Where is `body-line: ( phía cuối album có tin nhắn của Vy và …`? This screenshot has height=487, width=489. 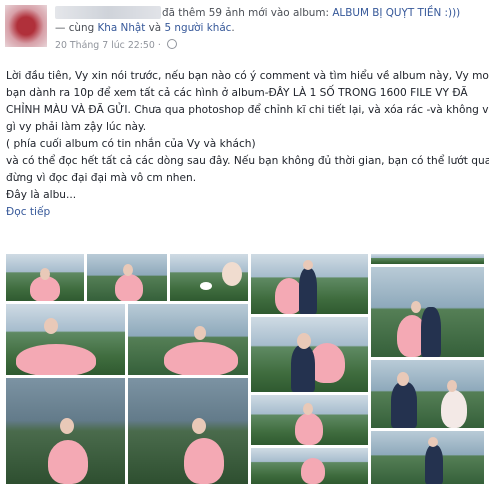 body-line: ( phía cuối album có tin nhắn của Vy và … is located at coordinates (131, 144).